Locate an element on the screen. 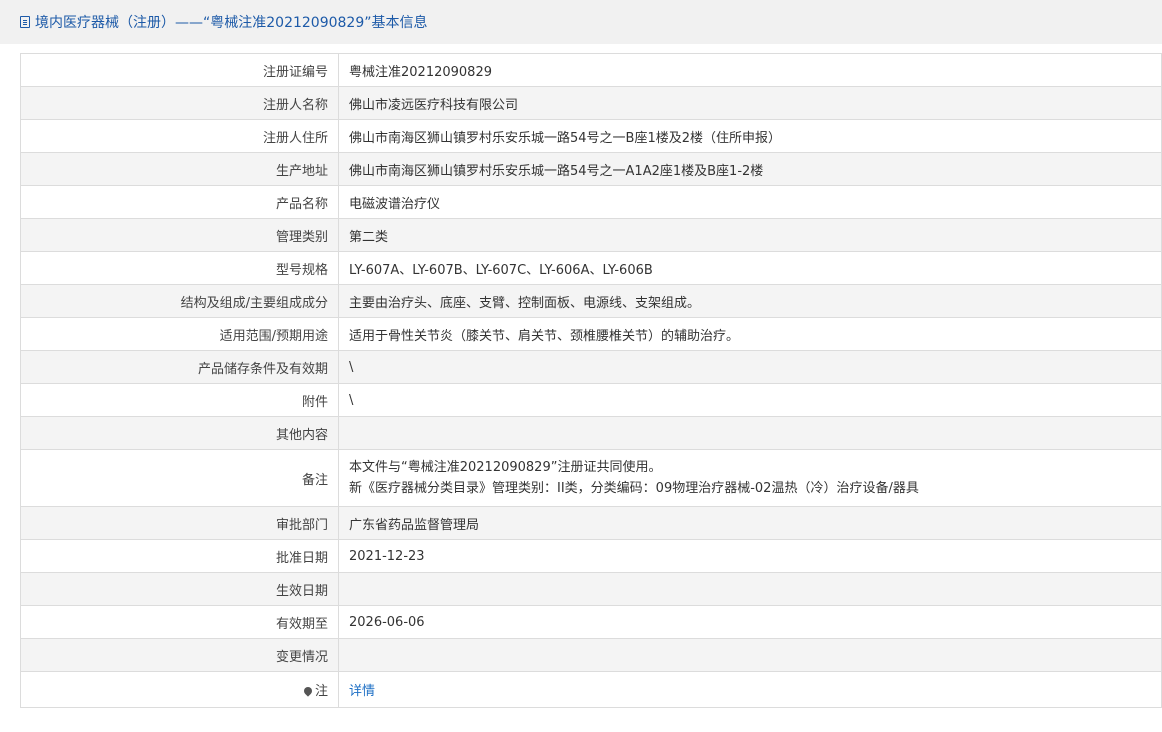 The width and height of the screenshot is (1162, 732). table-row: 变更情况 is located at coordinates (591, 655).